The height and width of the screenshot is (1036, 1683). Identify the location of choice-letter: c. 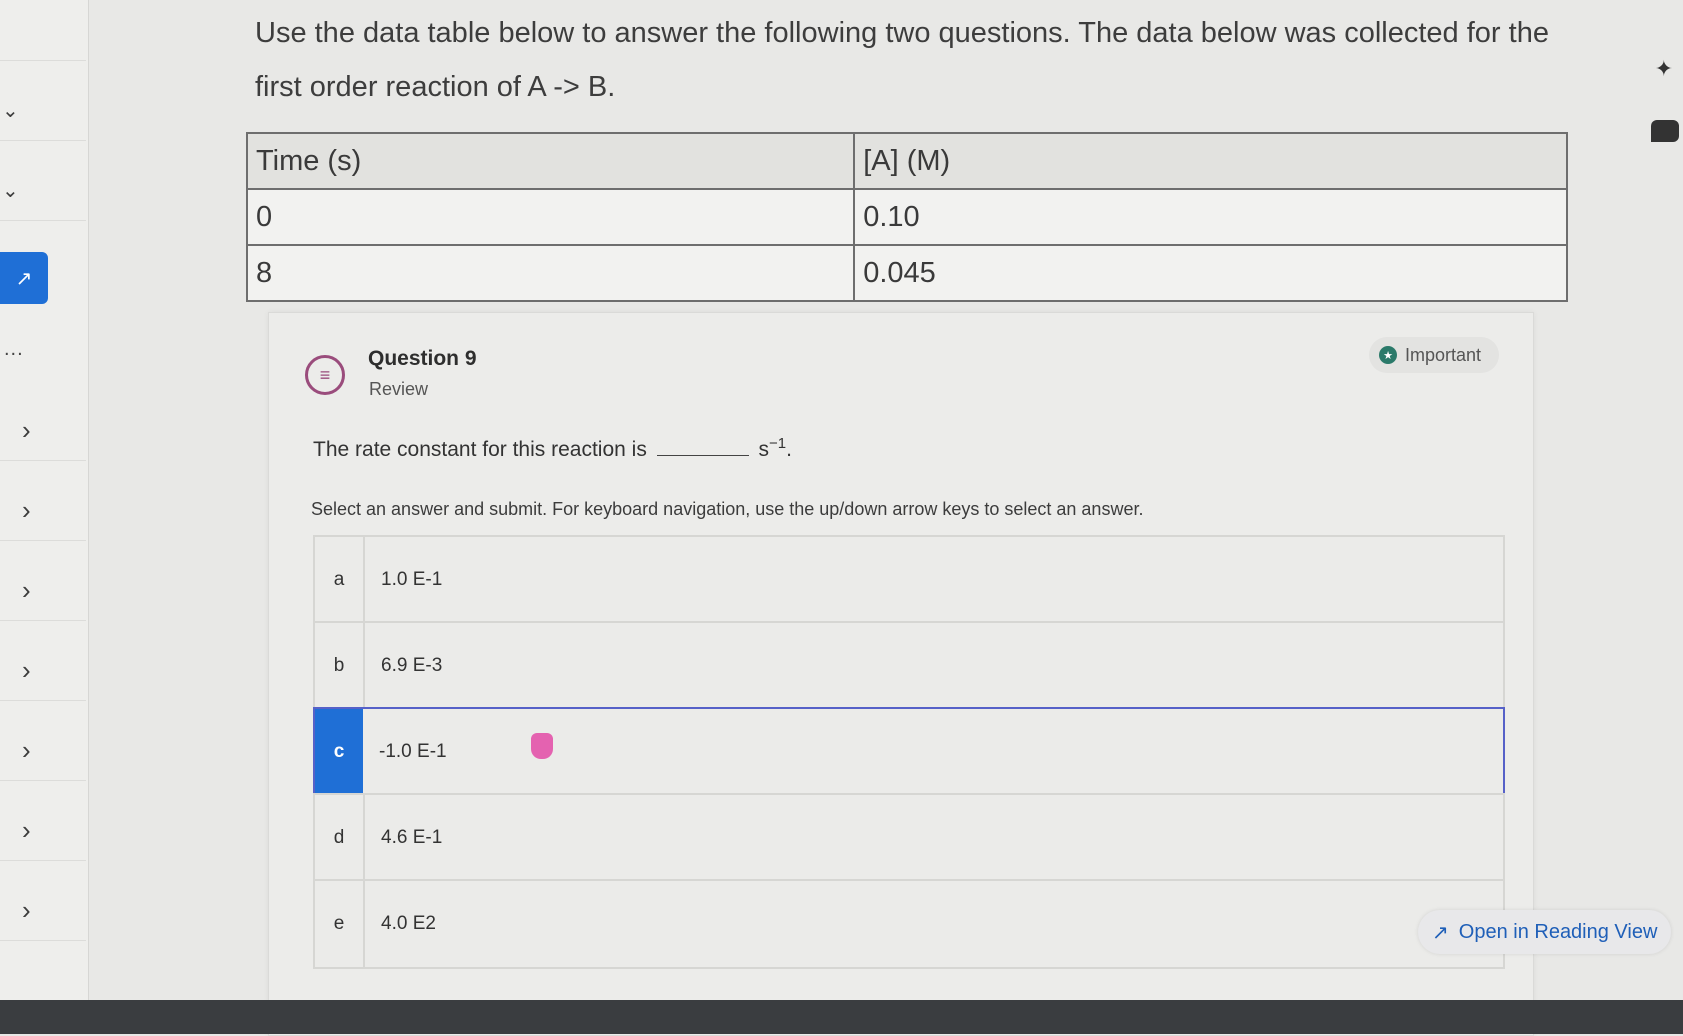
(339, 752).